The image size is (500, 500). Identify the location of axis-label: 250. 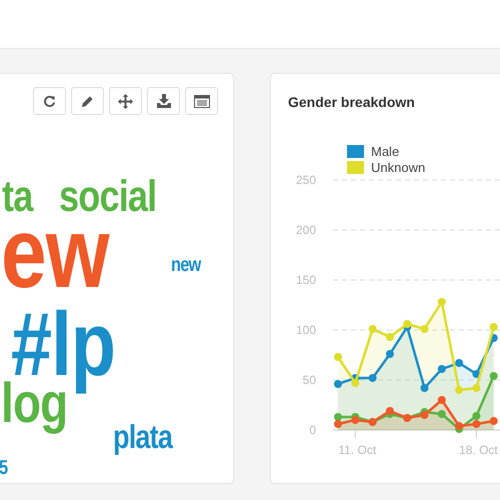
(306, 180).